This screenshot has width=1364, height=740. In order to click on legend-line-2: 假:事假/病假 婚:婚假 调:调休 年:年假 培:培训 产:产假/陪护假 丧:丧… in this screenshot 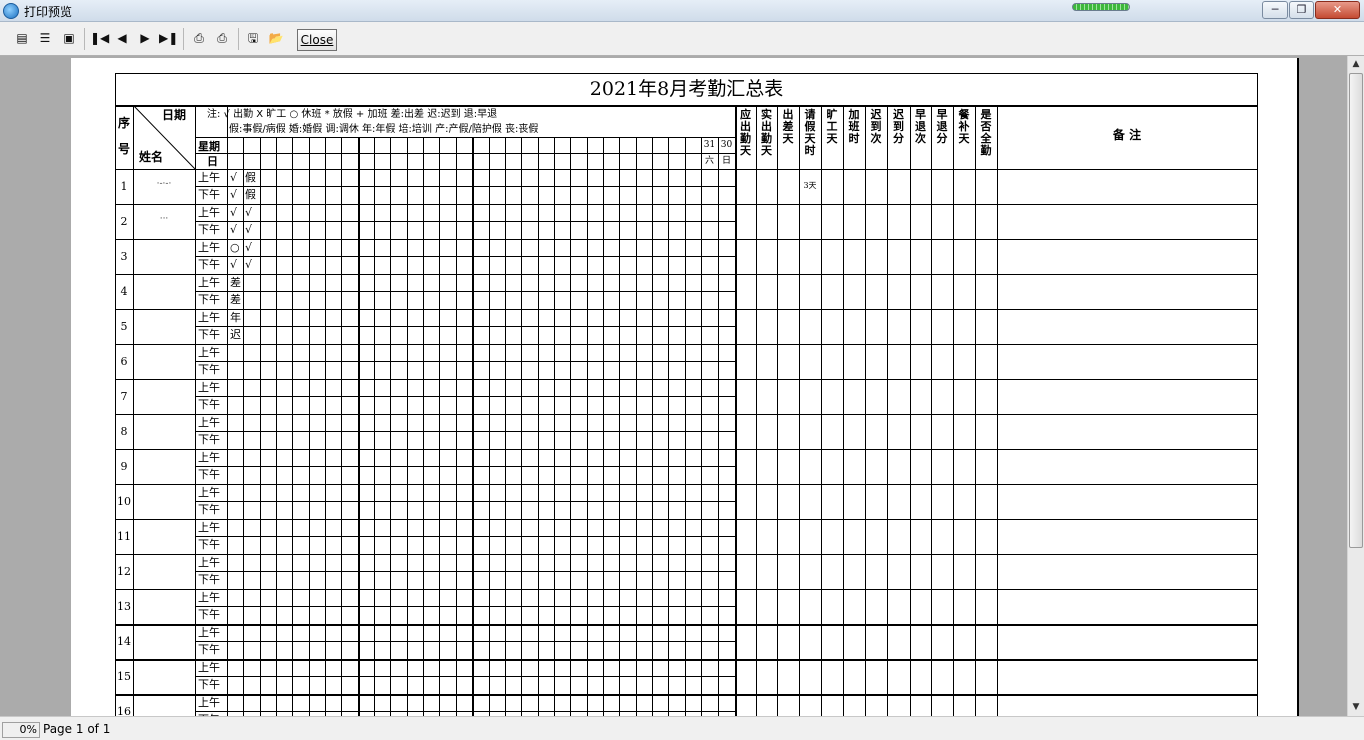, I will do `click(384, 129)`.